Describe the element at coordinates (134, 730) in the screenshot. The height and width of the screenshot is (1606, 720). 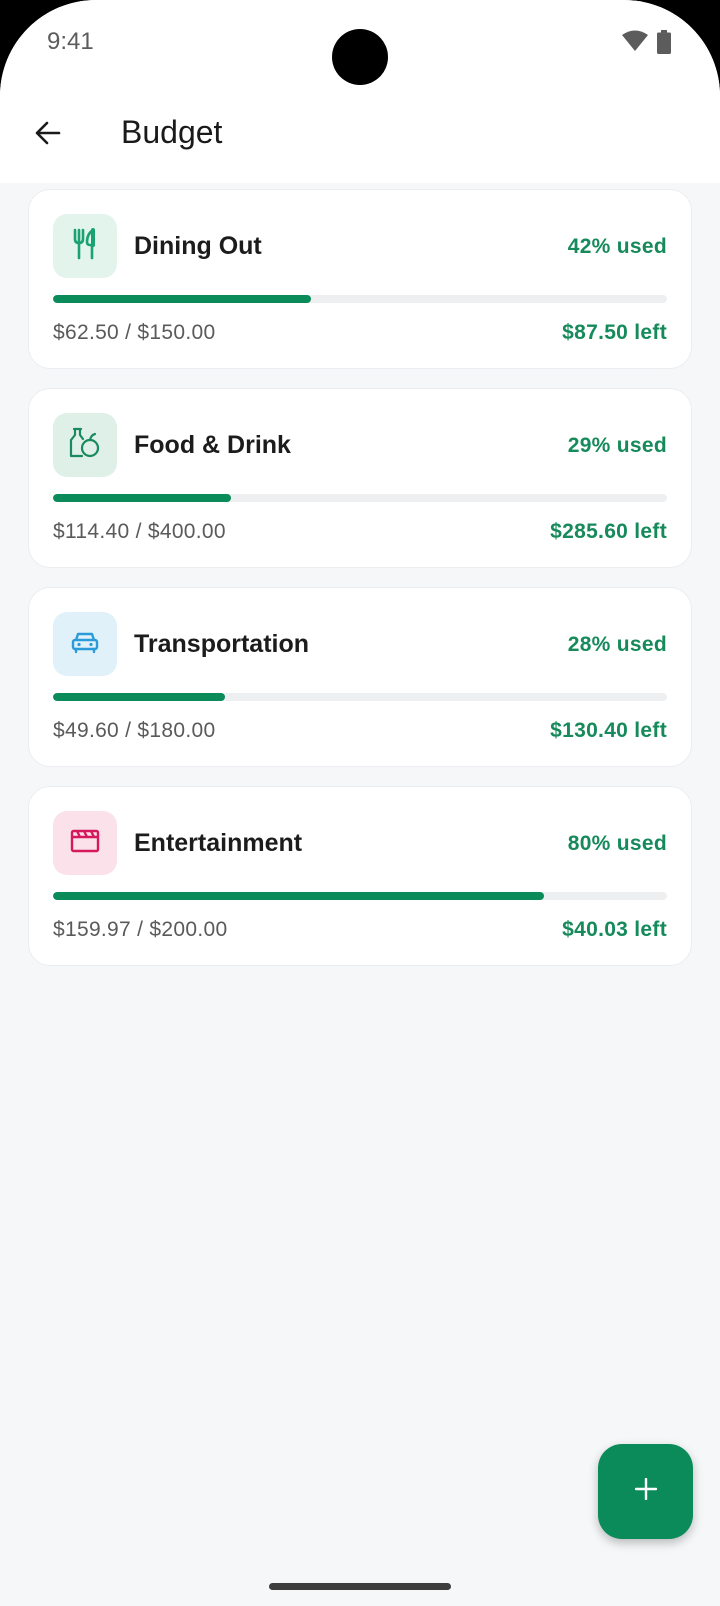
I see `spent-of-limit: $49.60 / $180.00` at that location.